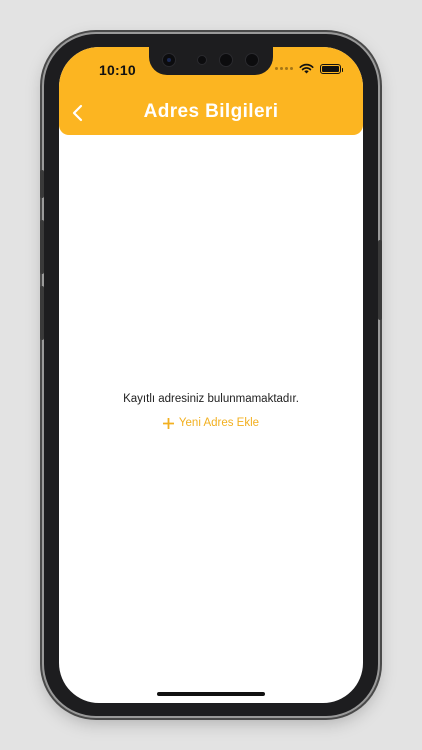 This screenshot has width=422, height=750. What do you see at coordinates (331, 68) in the screenshot?
I see `battery-icon` at bounding box center [331, 68].